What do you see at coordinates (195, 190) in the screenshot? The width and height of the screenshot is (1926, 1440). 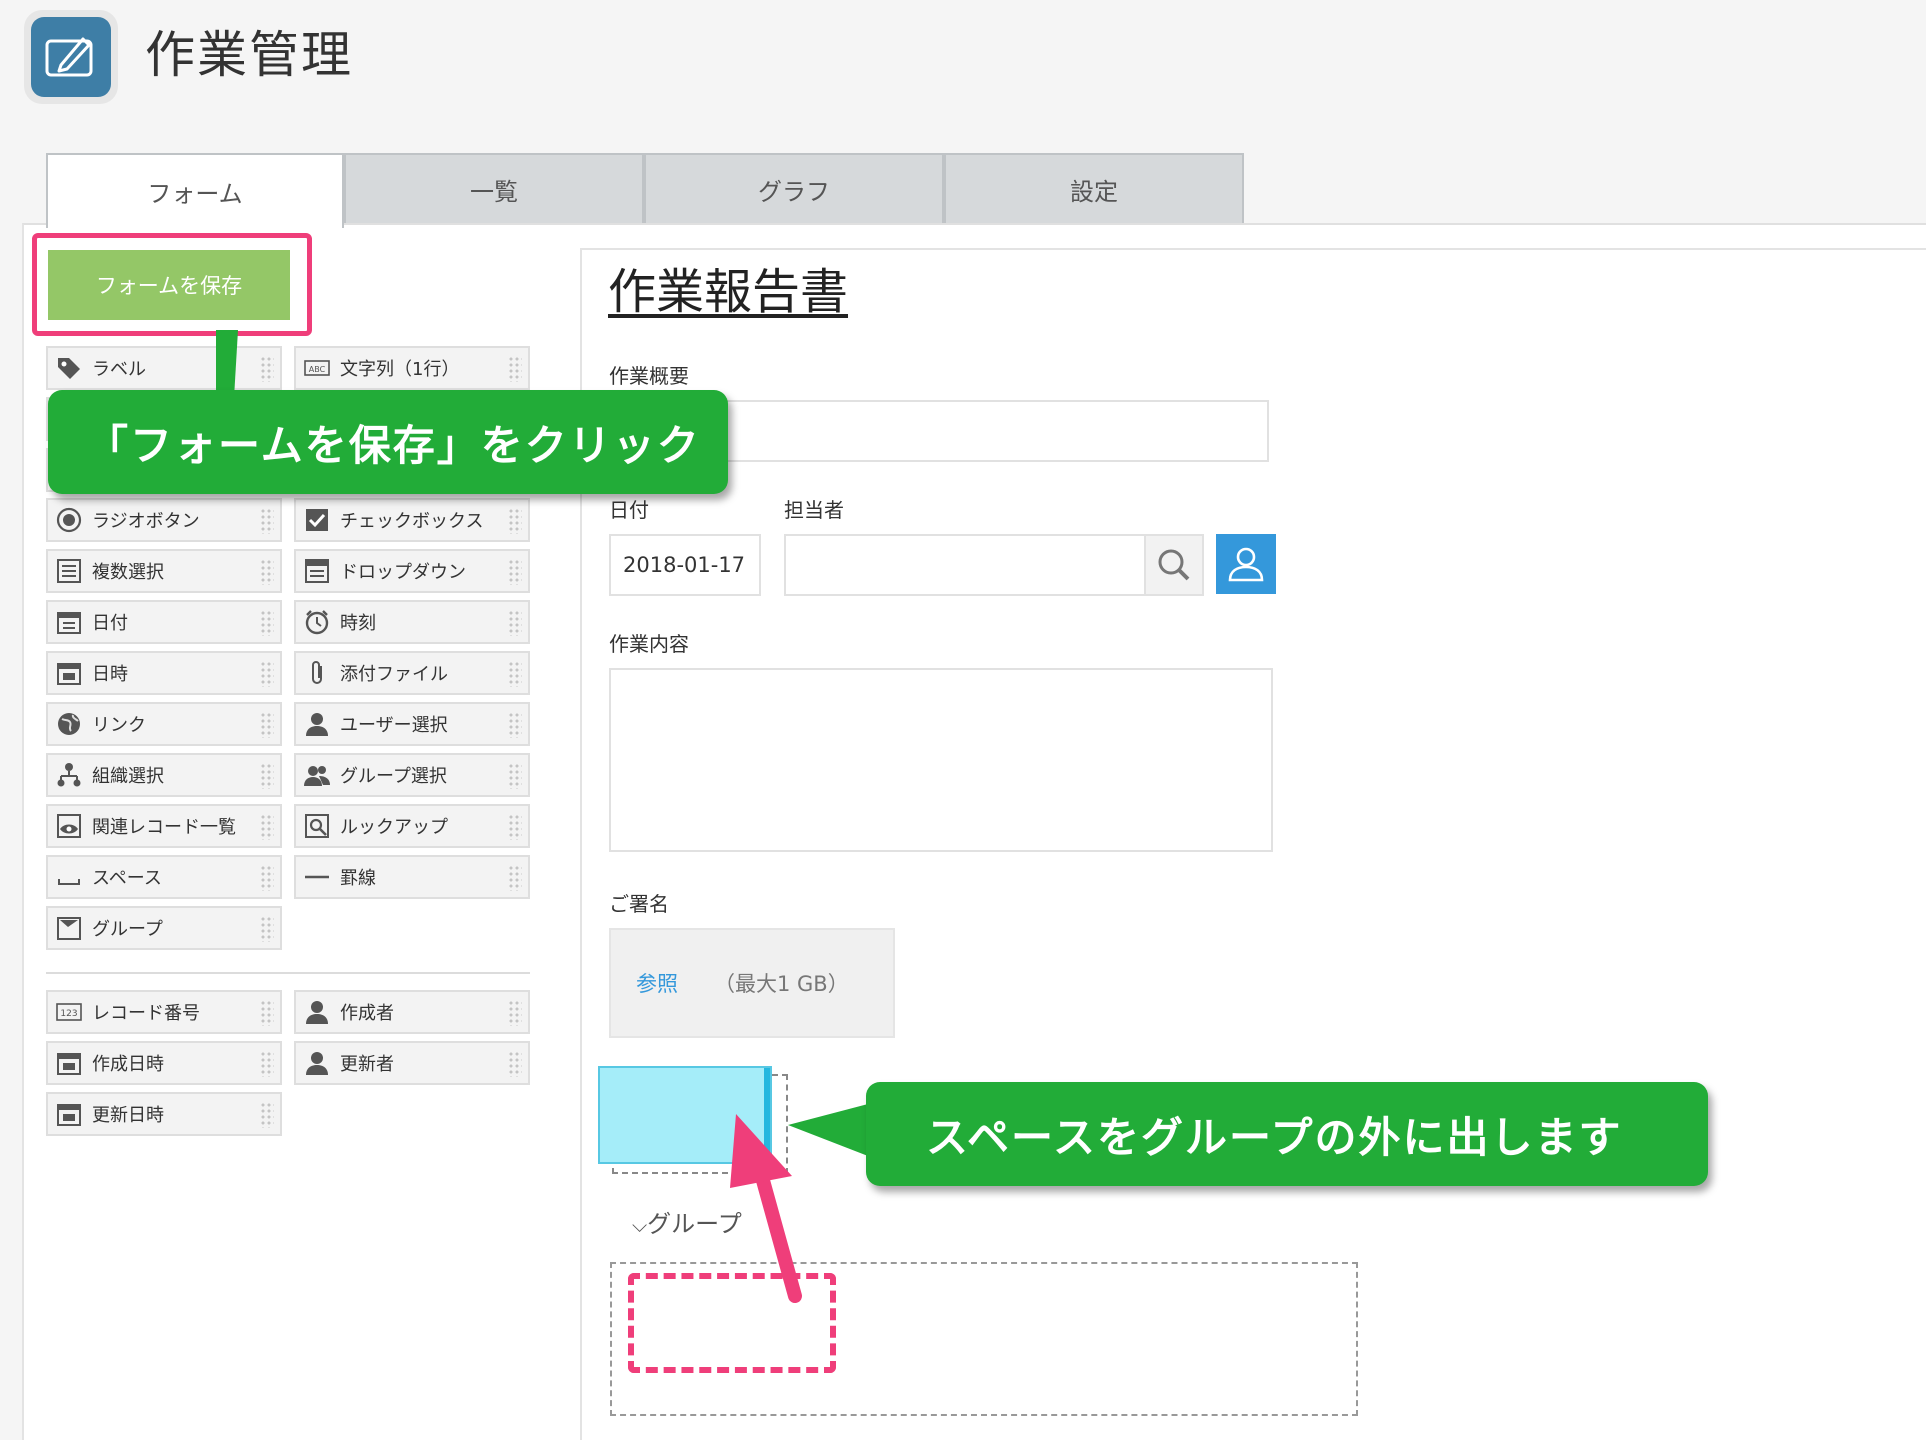 I see `tab-form: フォーム` at bounding box center [195, 190].